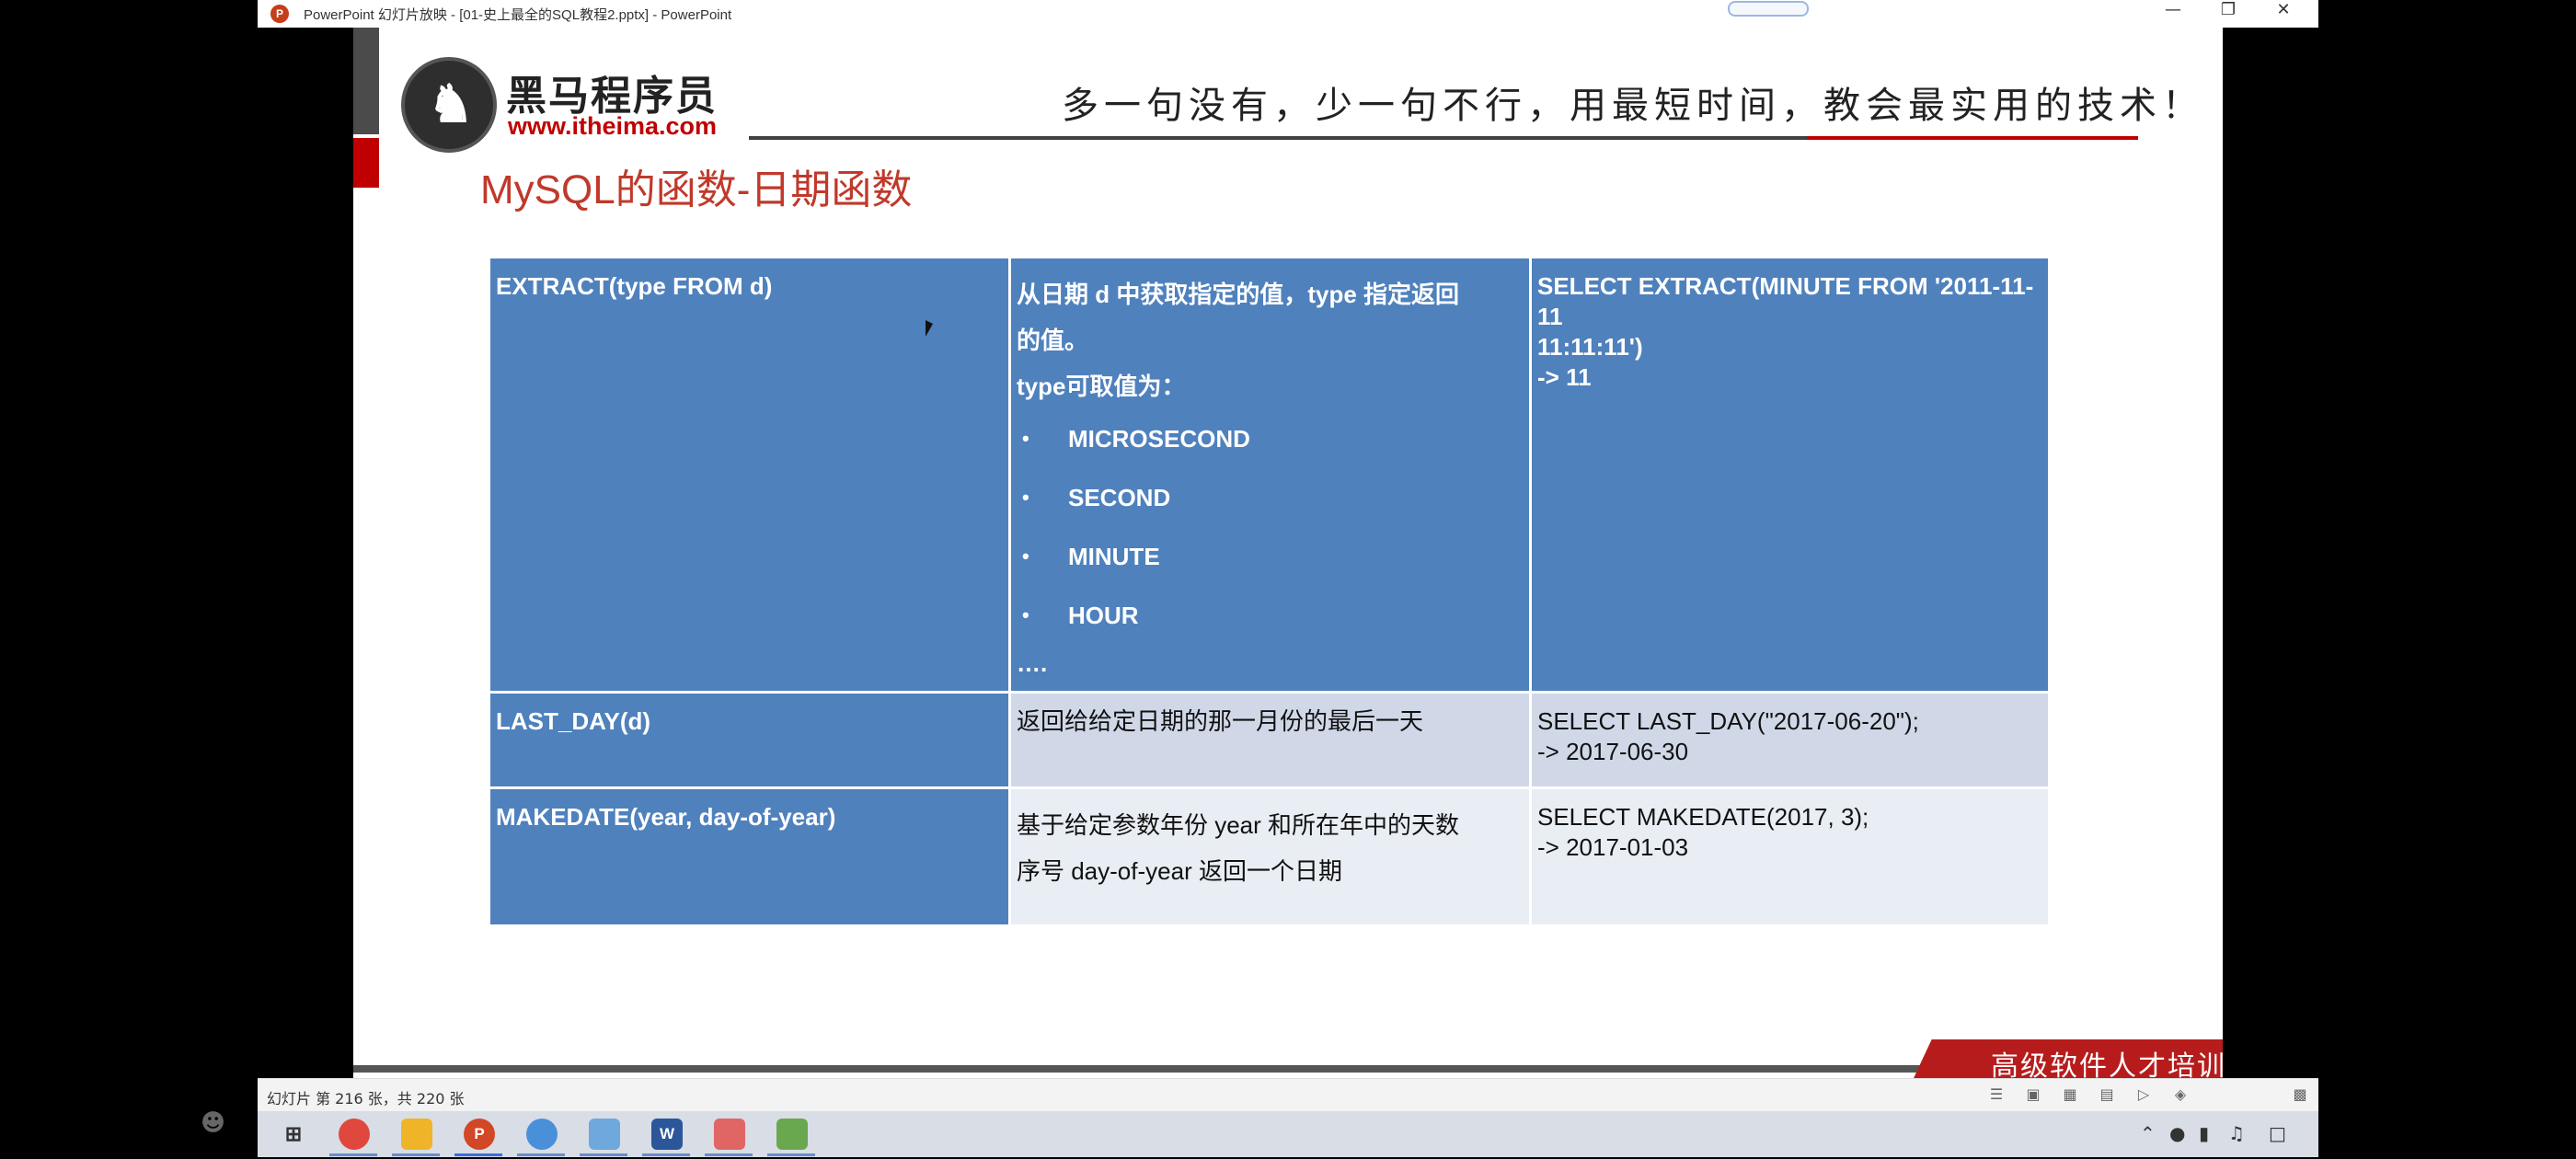 The height and width of the screenshot is (1159, 2576). What do you see at coordinates (1053, 340) in the screenshot?
I see `description-line: 的值。` at bounding box center [1053, 340].